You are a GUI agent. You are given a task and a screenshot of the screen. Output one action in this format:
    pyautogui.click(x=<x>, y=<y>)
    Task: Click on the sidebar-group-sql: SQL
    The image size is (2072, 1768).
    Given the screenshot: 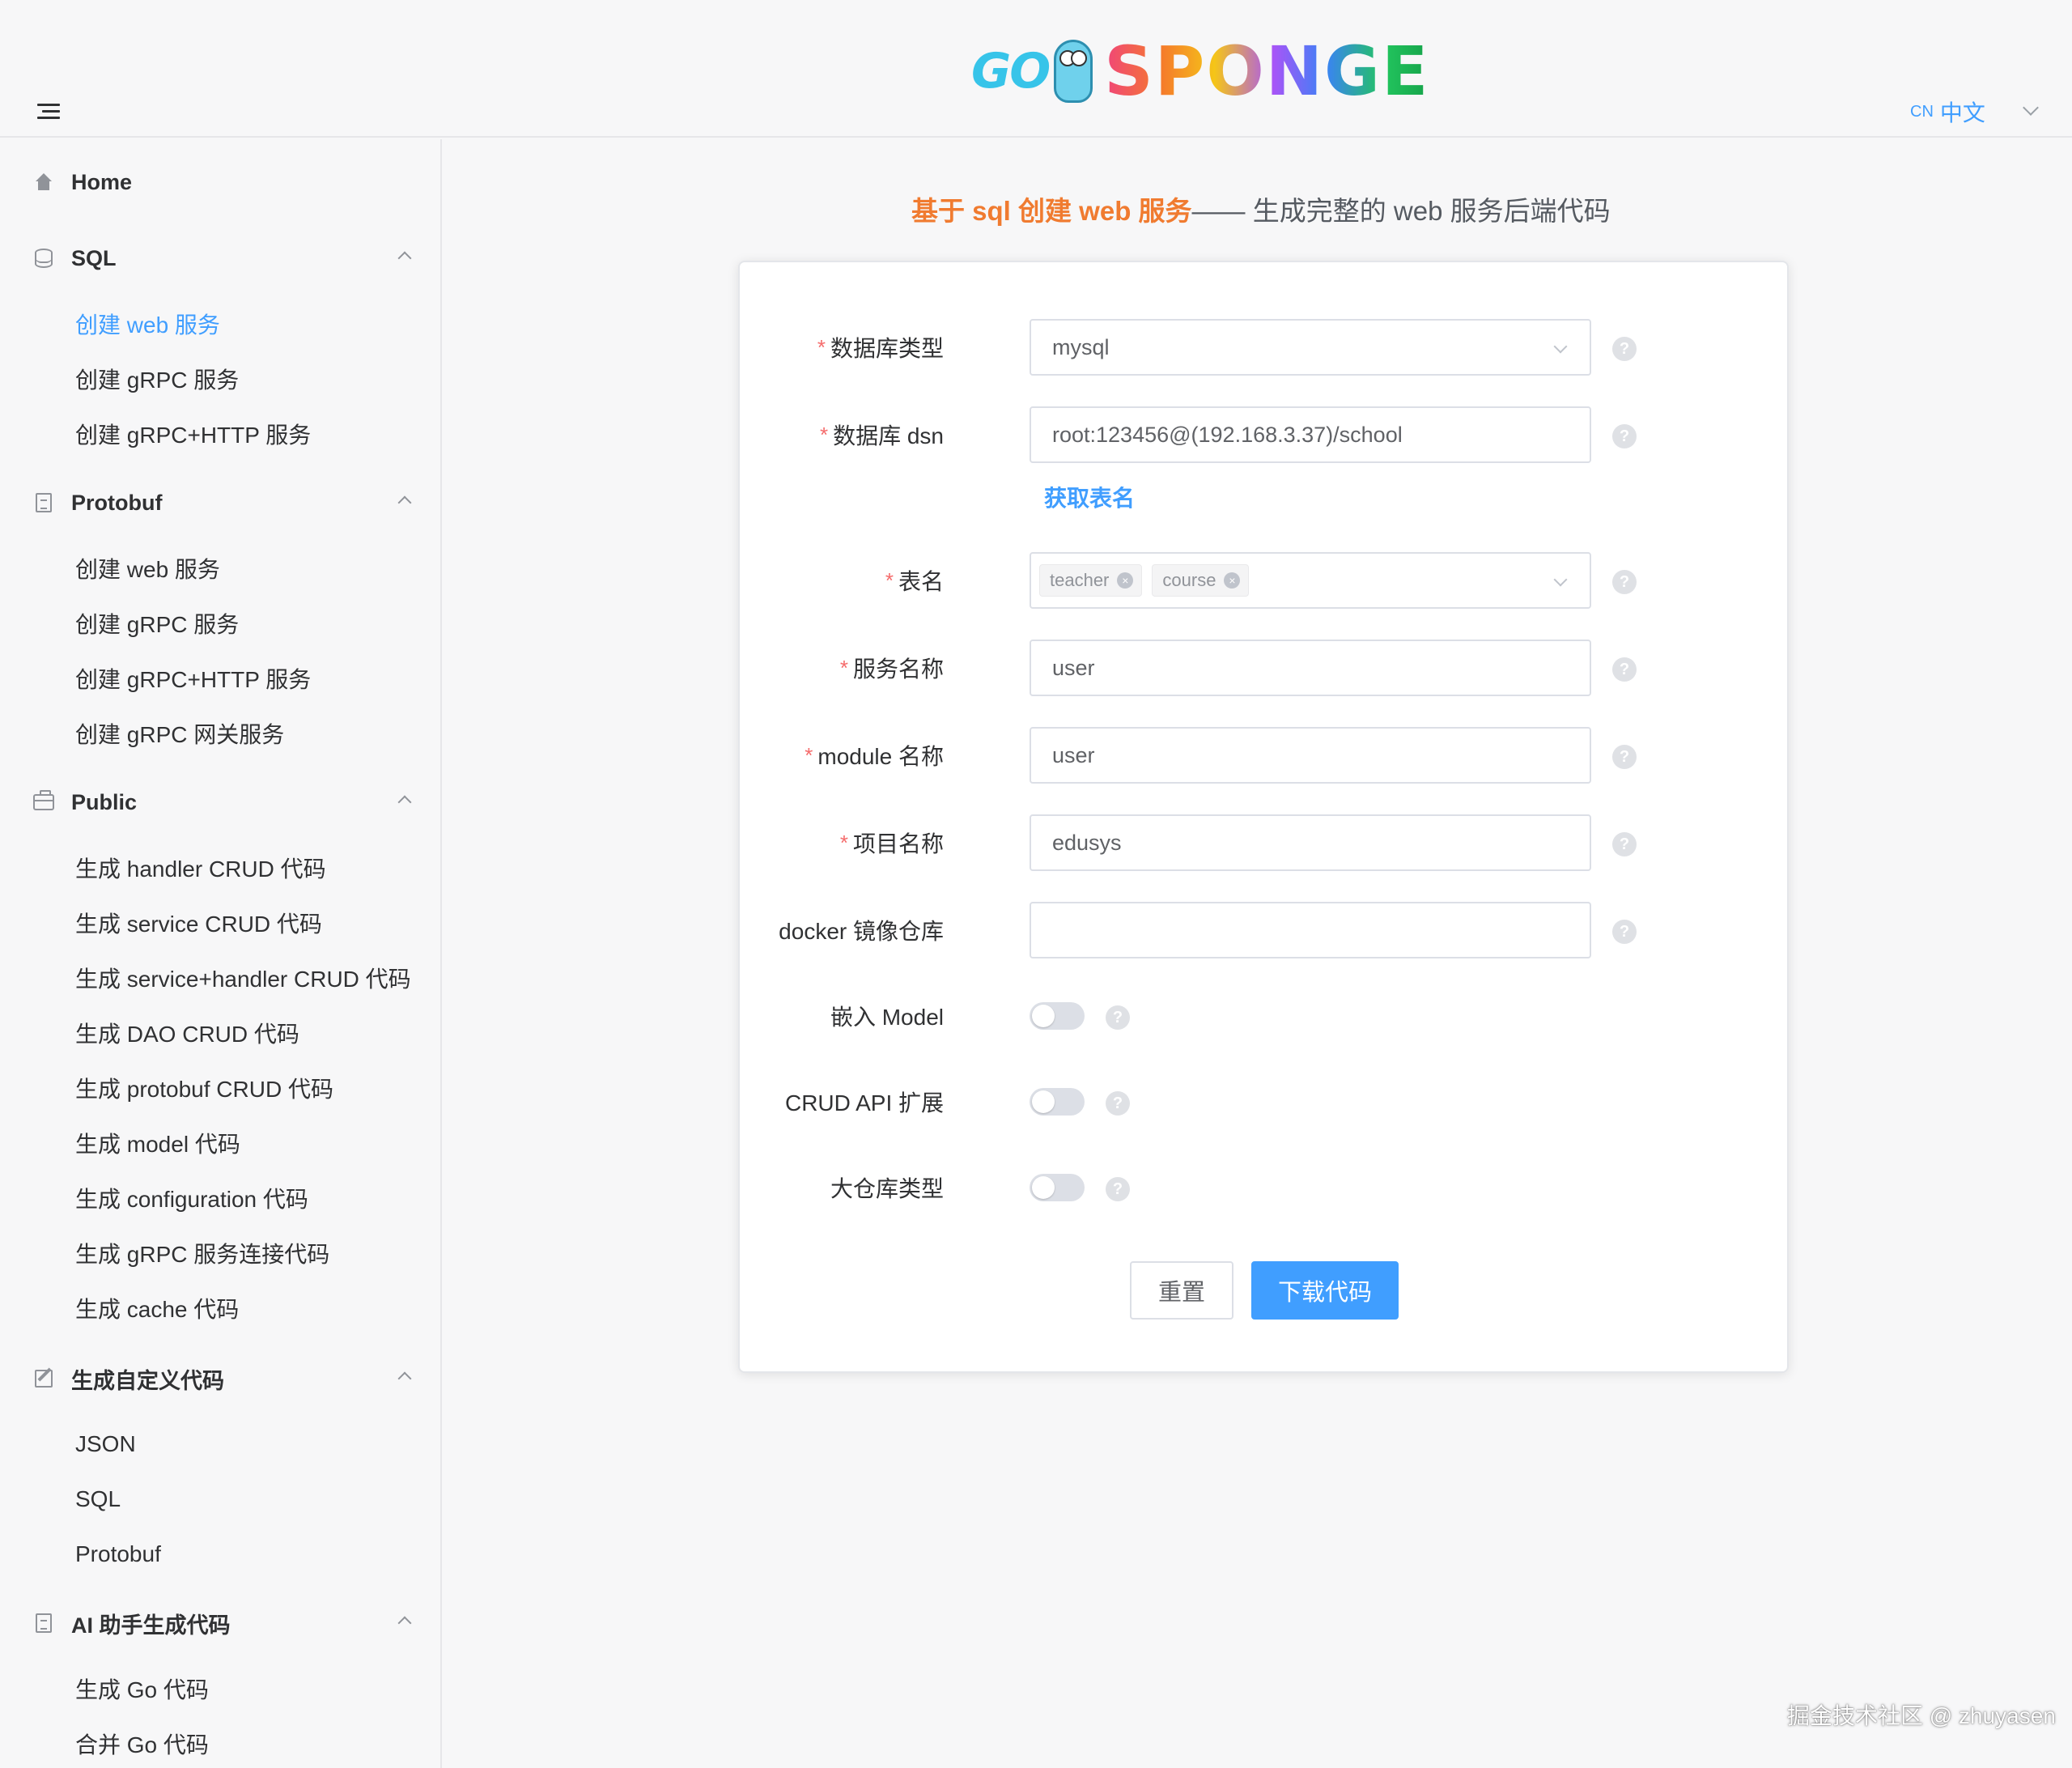 What is the action you would take?
    pyautogui.click(x=220, y=258)
    